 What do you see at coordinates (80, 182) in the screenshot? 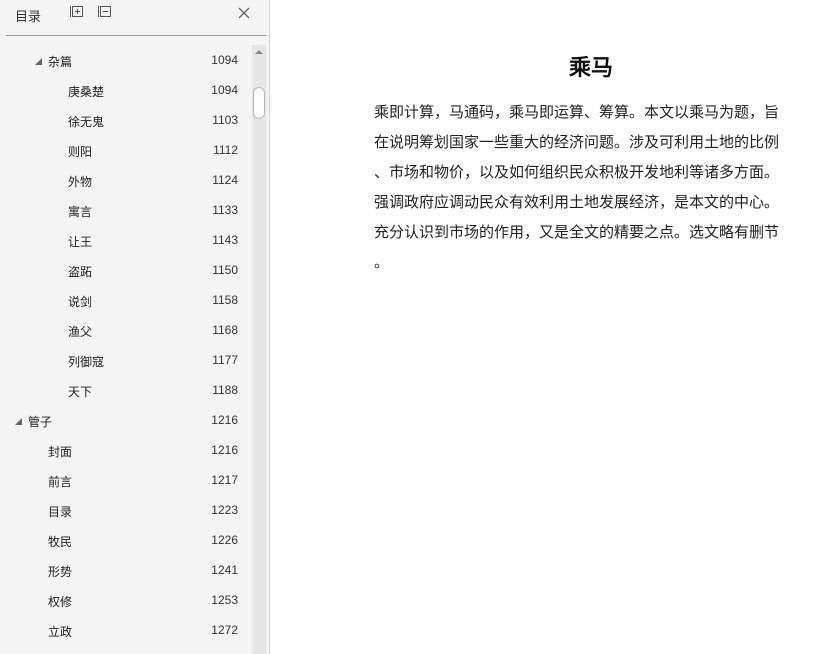
I see `toc-item-label: 外物` at bounding box center [80, 182].